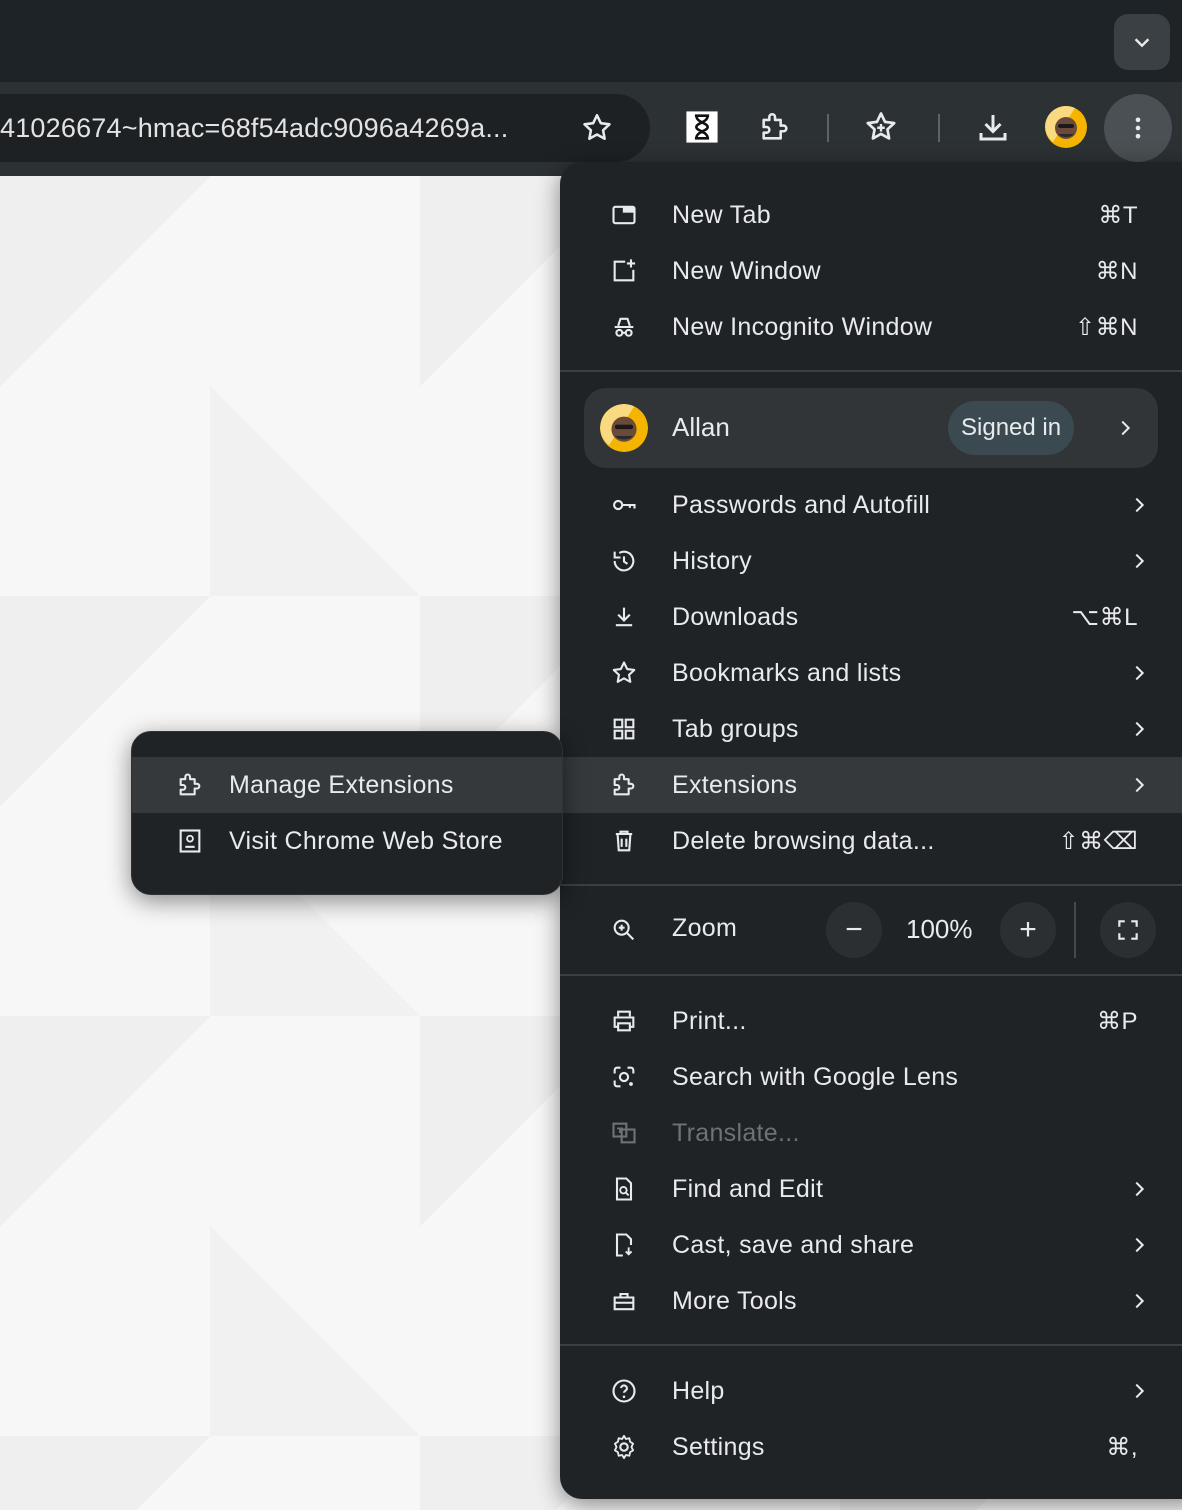  What do you see at coordinates (1028, 930) in the screenshot?
I see `zoom-in-button: +` at bounding box center [1028, 930].